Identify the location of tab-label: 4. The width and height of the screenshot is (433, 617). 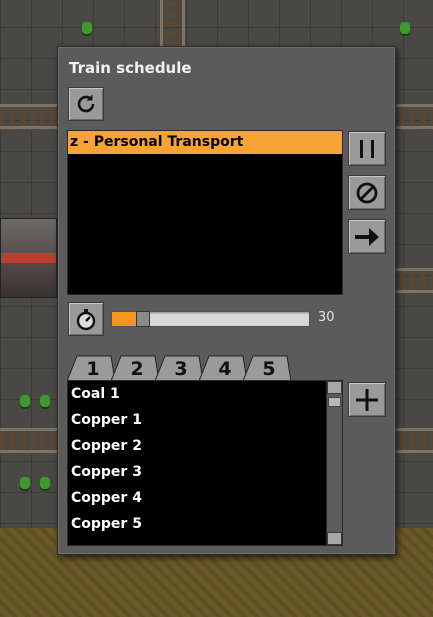
(225, 369).